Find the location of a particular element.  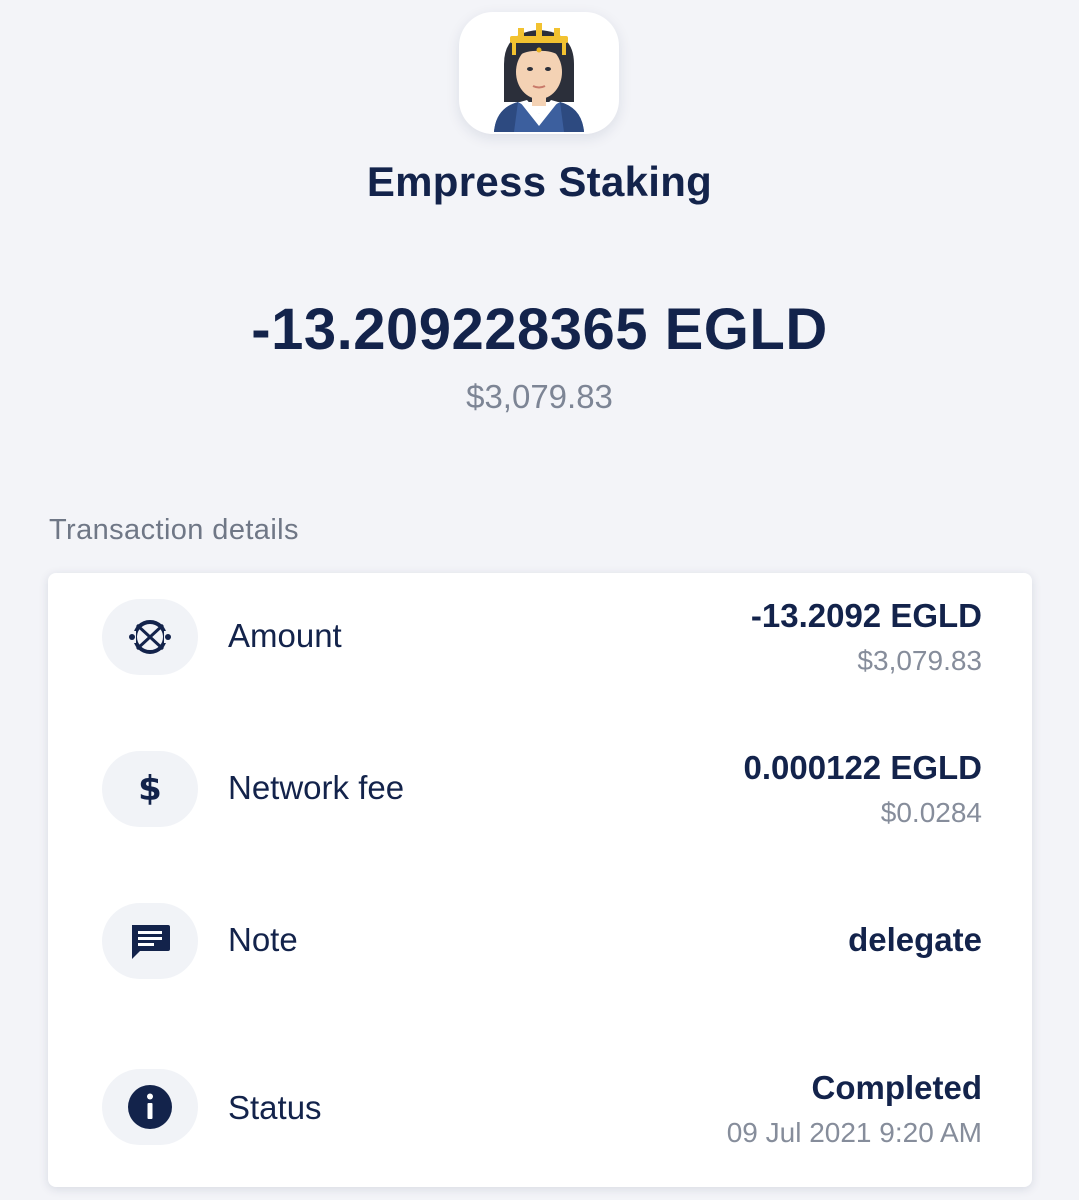

message-icon is located at coordinates (150, 941).